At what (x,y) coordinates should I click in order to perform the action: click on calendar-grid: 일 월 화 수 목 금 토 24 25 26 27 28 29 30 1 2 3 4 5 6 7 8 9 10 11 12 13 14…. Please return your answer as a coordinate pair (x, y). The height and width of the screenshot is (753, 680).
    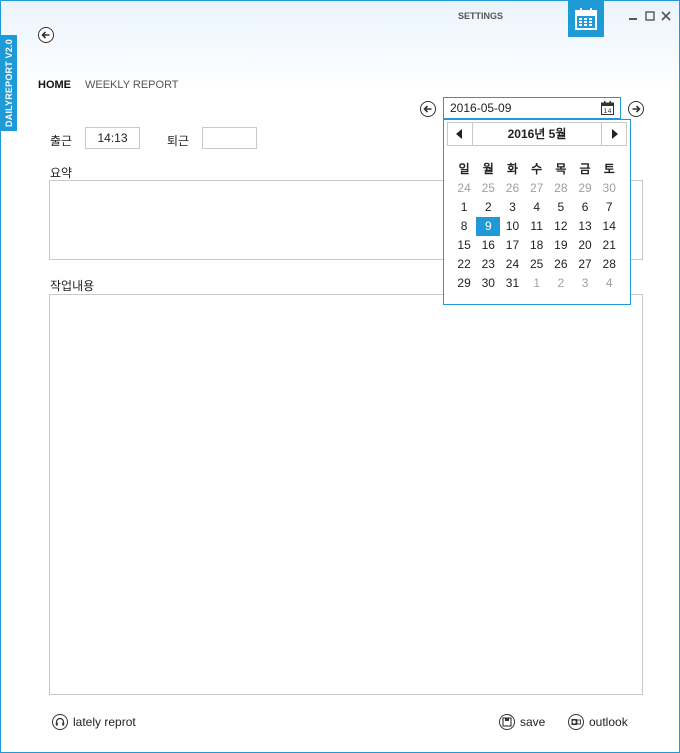
    Looking at the image, I should click on (540, 226).